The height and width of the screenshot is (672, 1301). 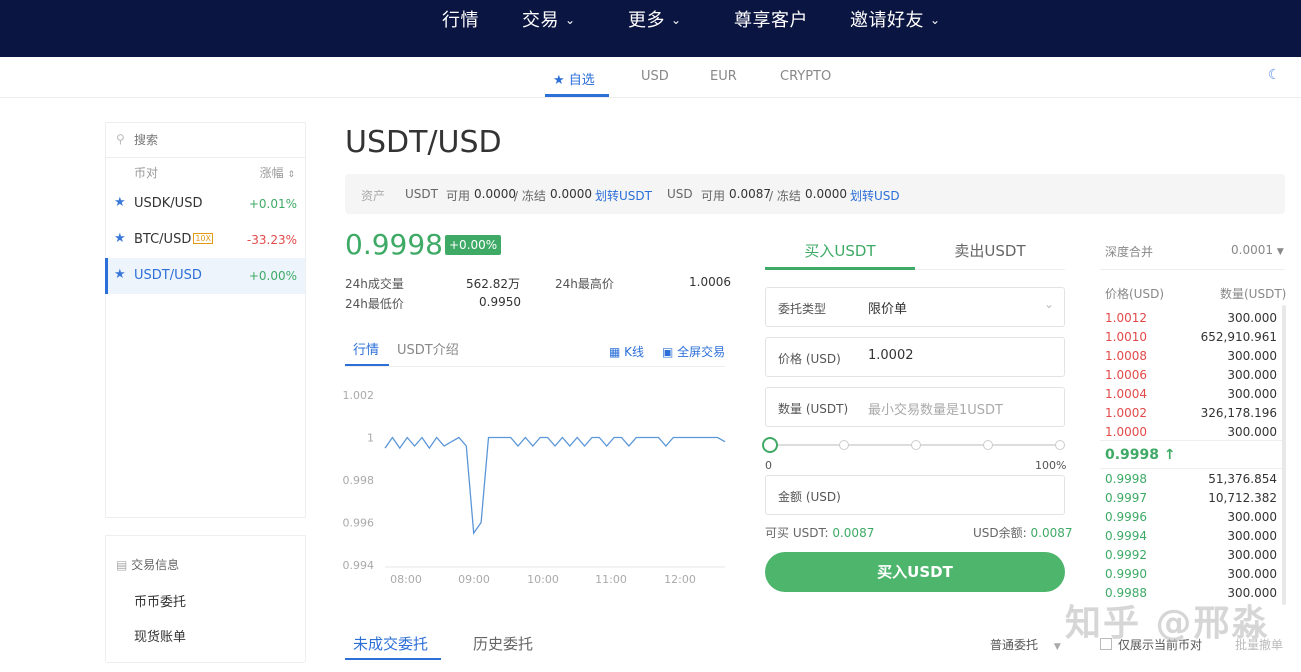 I want to click on price-input: 价格 (USD) 1.0002, so click(x=915, y=357).